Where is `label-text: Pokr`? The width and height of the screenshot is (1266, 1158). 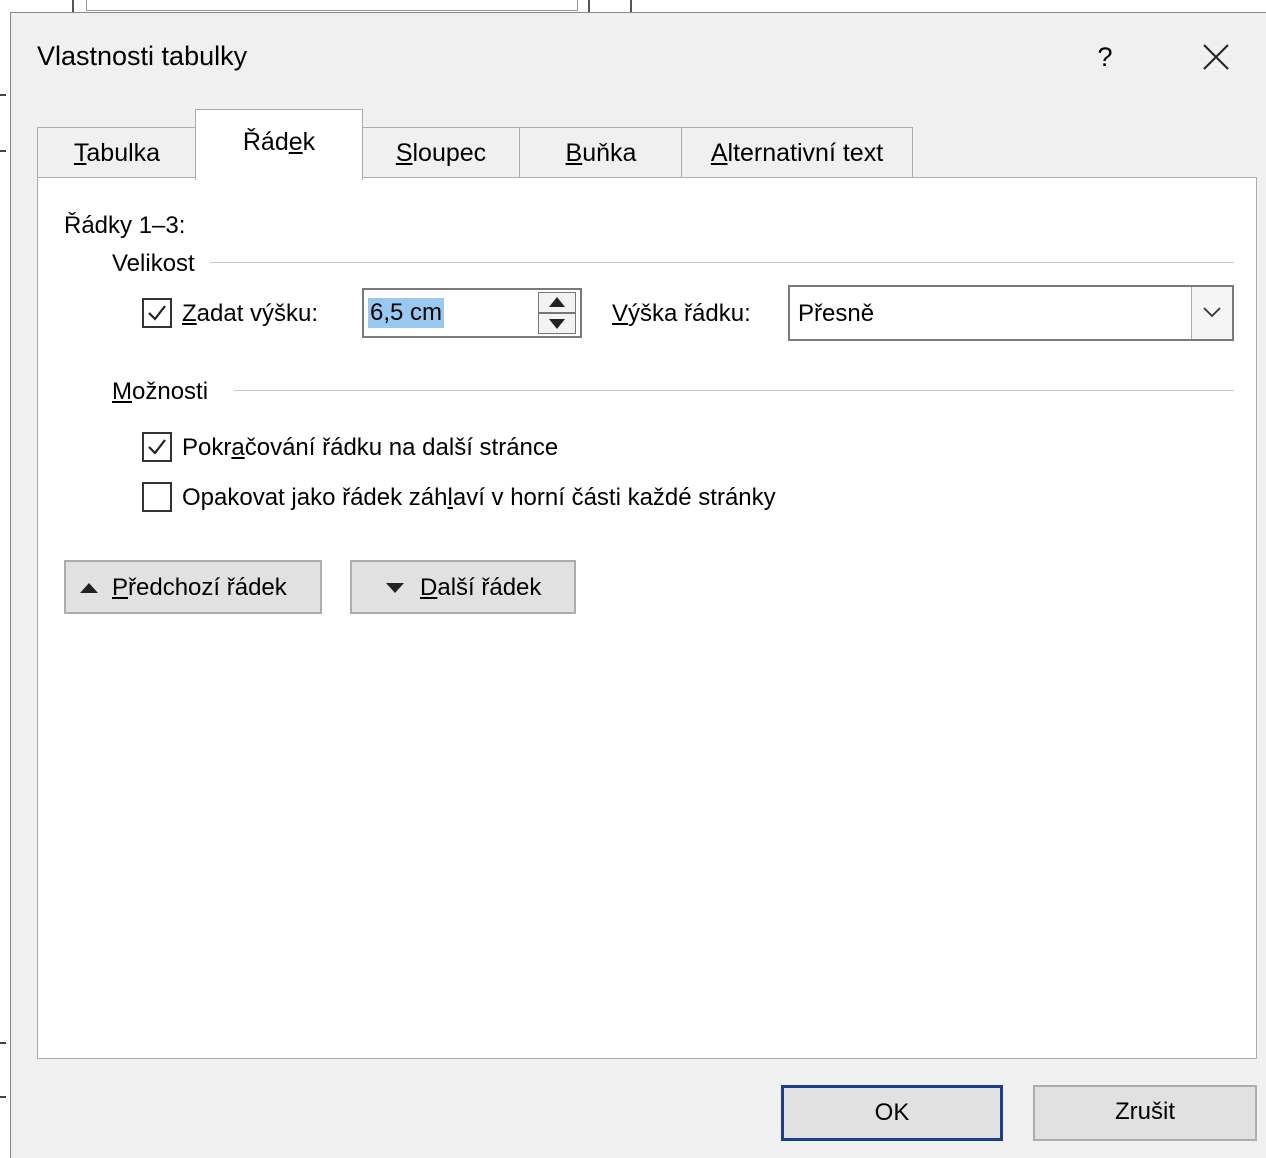 label-text: Pokr is located at coordinates (207, 447).